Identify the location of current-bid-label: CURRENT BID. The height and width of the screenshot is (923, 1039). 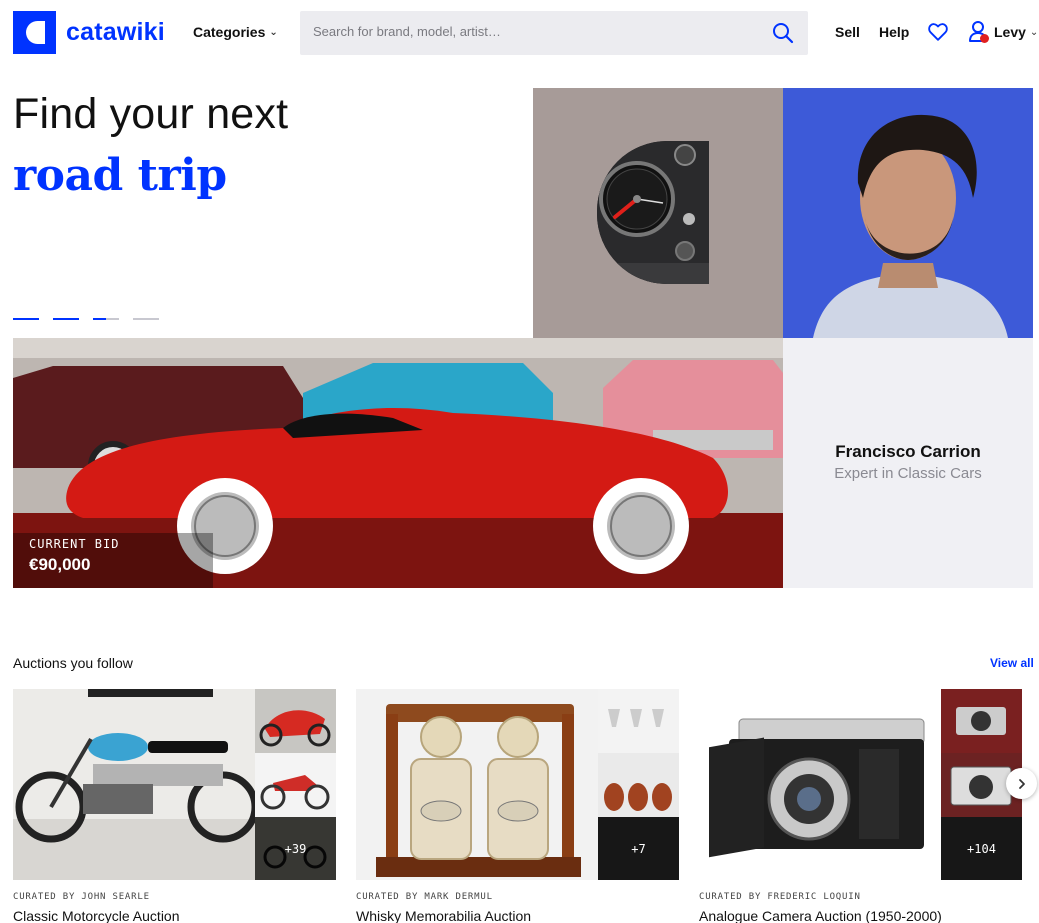
(74, 544).